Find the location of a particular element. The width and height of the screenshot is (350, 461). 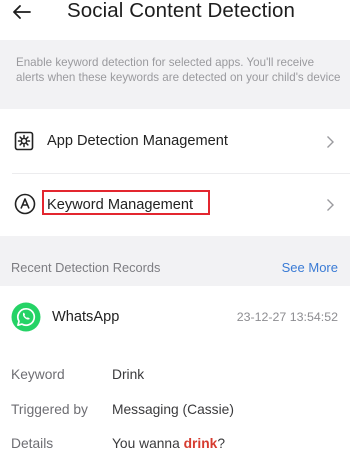

app-header: Social Content Detection is located at coordinates (175, 20).